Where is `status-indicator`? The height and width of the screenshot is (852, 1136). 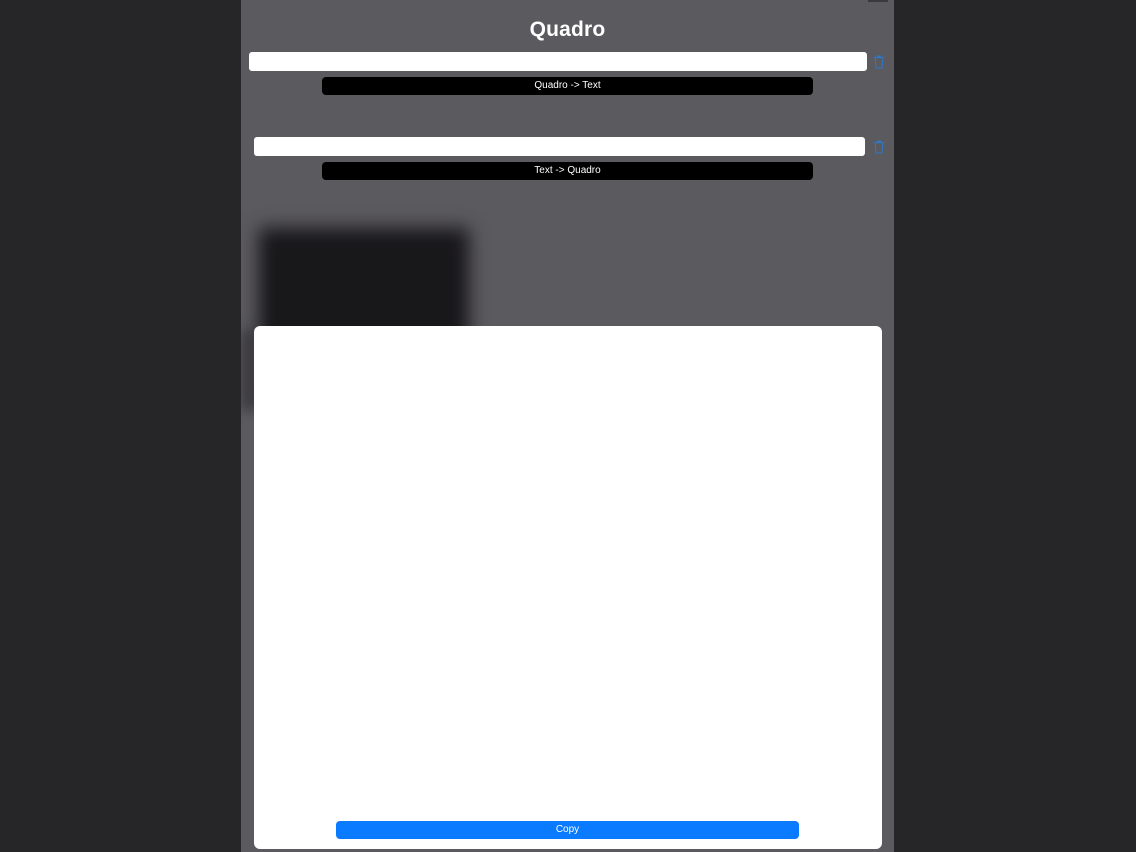
status-indicator is located at coordinates (878, 1).